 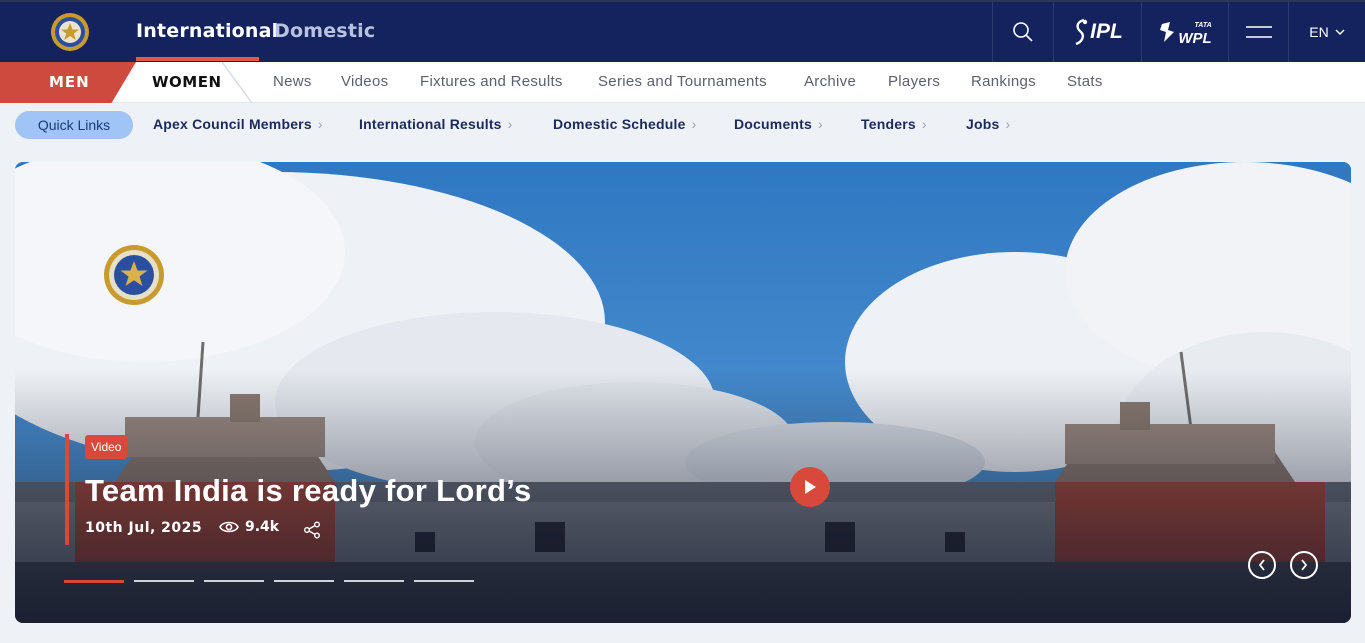 I want to click on bcci-logo, so click(x=70, y=32).